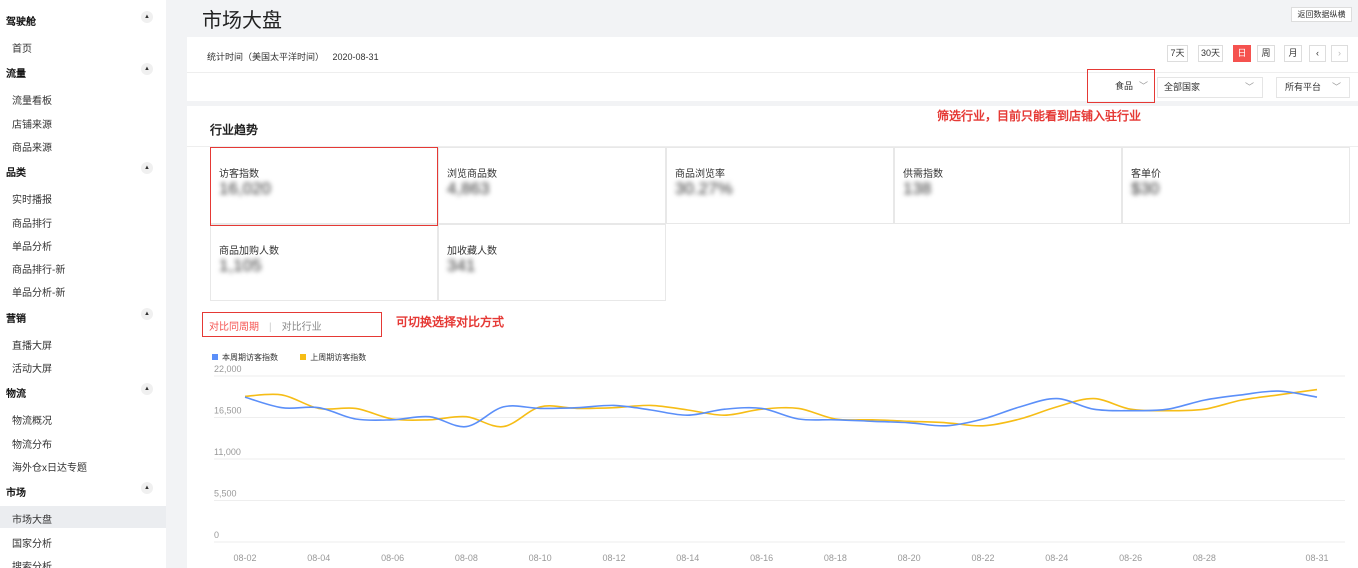 The width and height of the screenshot is (1358, 568). I want to click on x-tick-label: 08-02, so click(244, 558).